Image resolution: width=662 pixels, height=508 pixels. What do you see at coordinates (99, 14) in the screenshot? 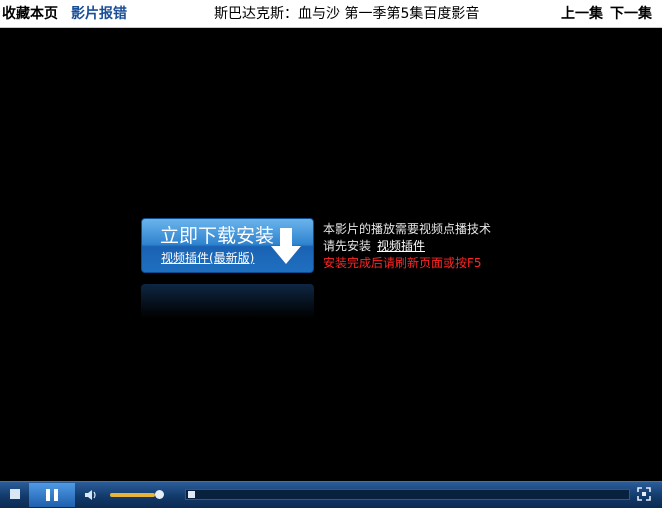
I see `report-error-link: 影片报错` at bounding box center [99, 14].